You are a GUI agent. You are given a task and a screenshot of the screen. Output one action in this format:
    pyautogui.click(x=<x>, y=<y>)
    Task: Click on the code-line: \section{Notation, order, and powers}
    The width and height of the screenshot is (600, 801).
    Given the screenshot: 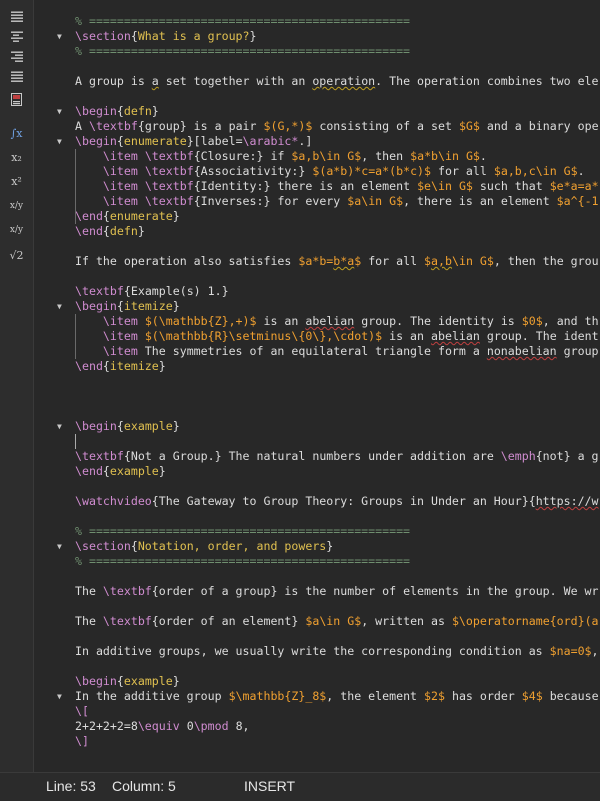 What is the action you would take?
    pyautogui.click(x=204, y=546)
    